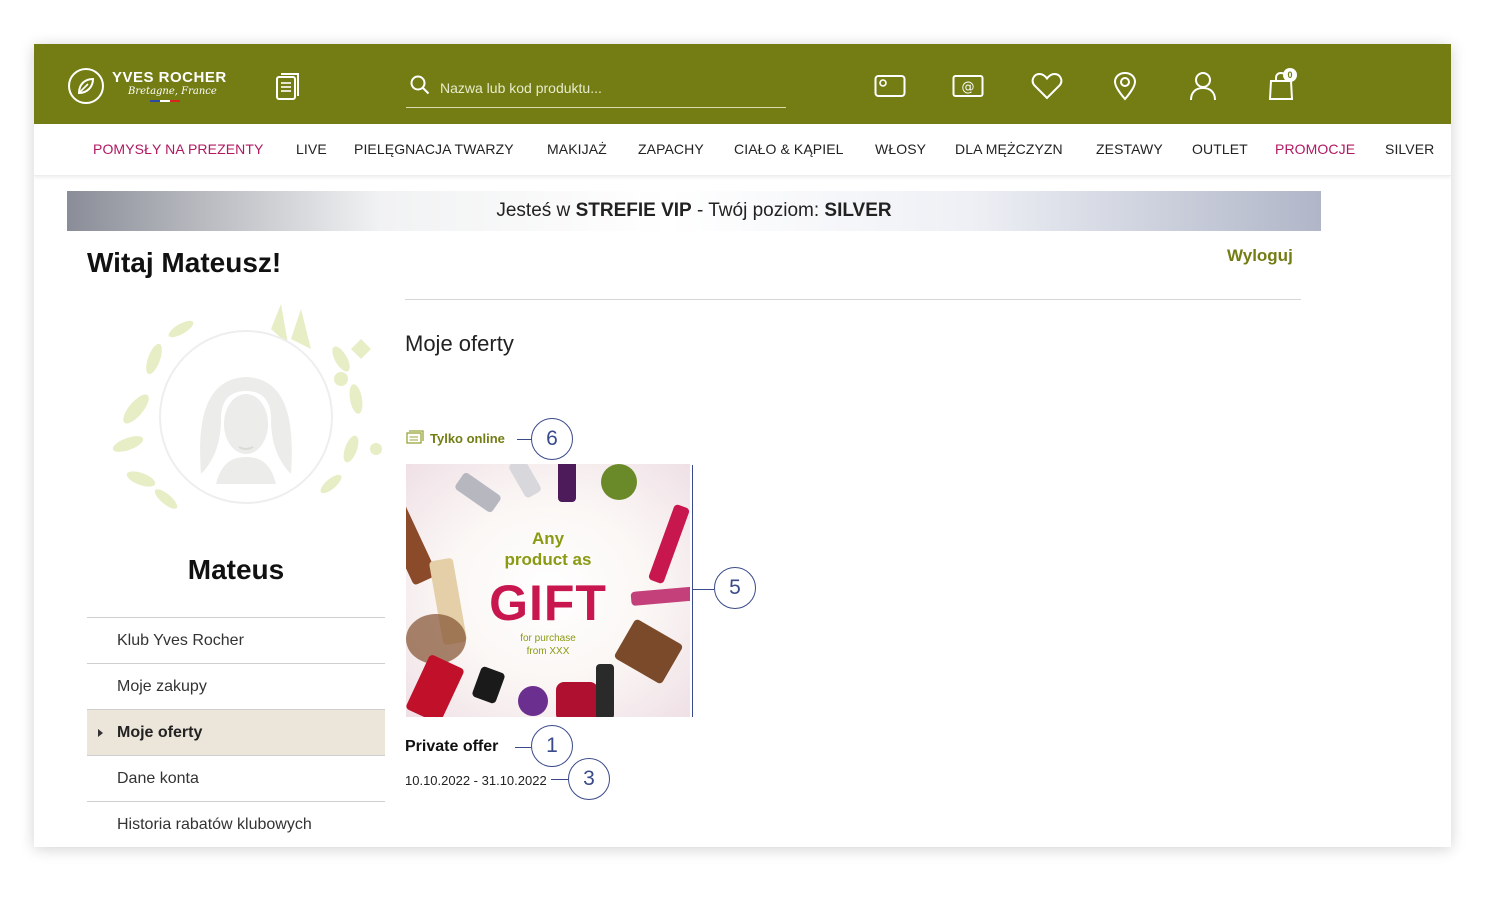  Describe the element at coordinates (178, 149) in the screenshot. I see `nav-item-gift-ideas: POMYSŁY NA PREZENTY` at that location.